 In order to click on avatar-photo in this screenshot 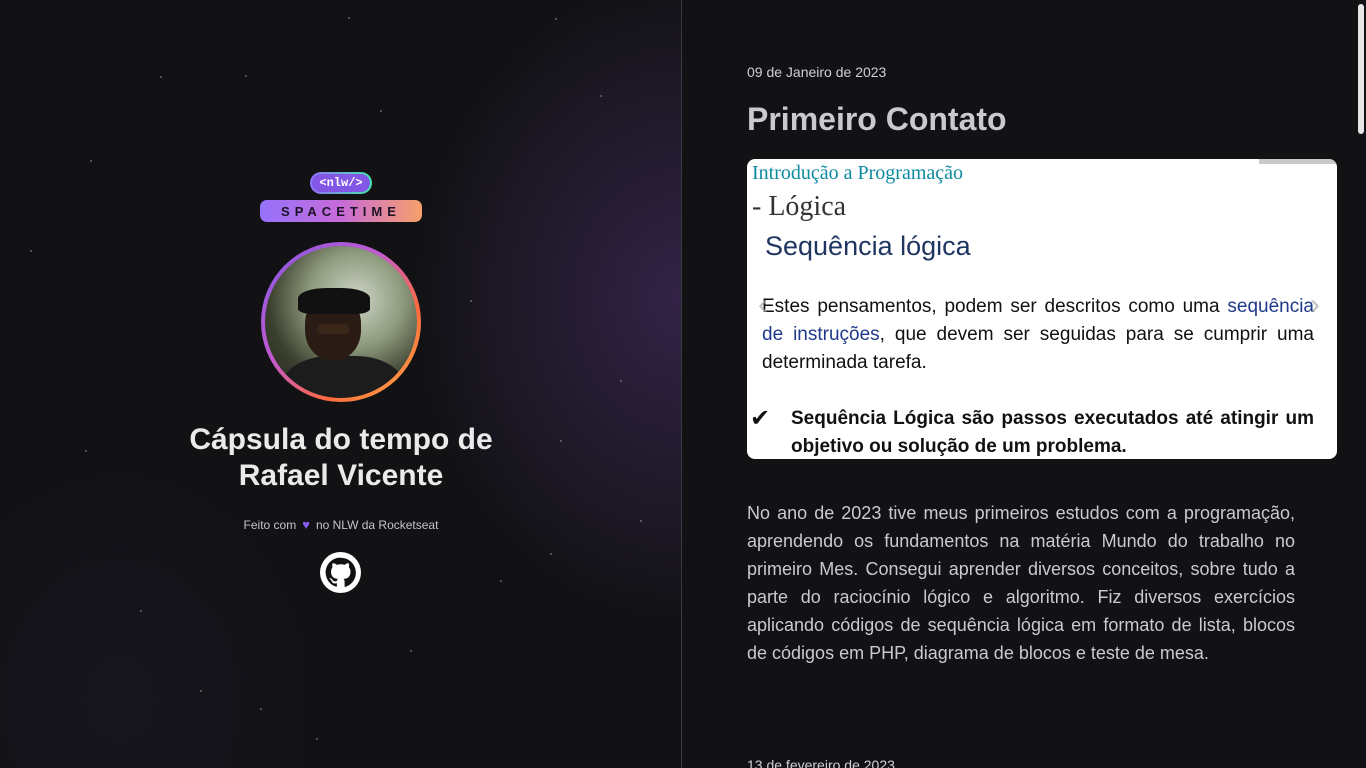, I will do `click(341, 322)`.